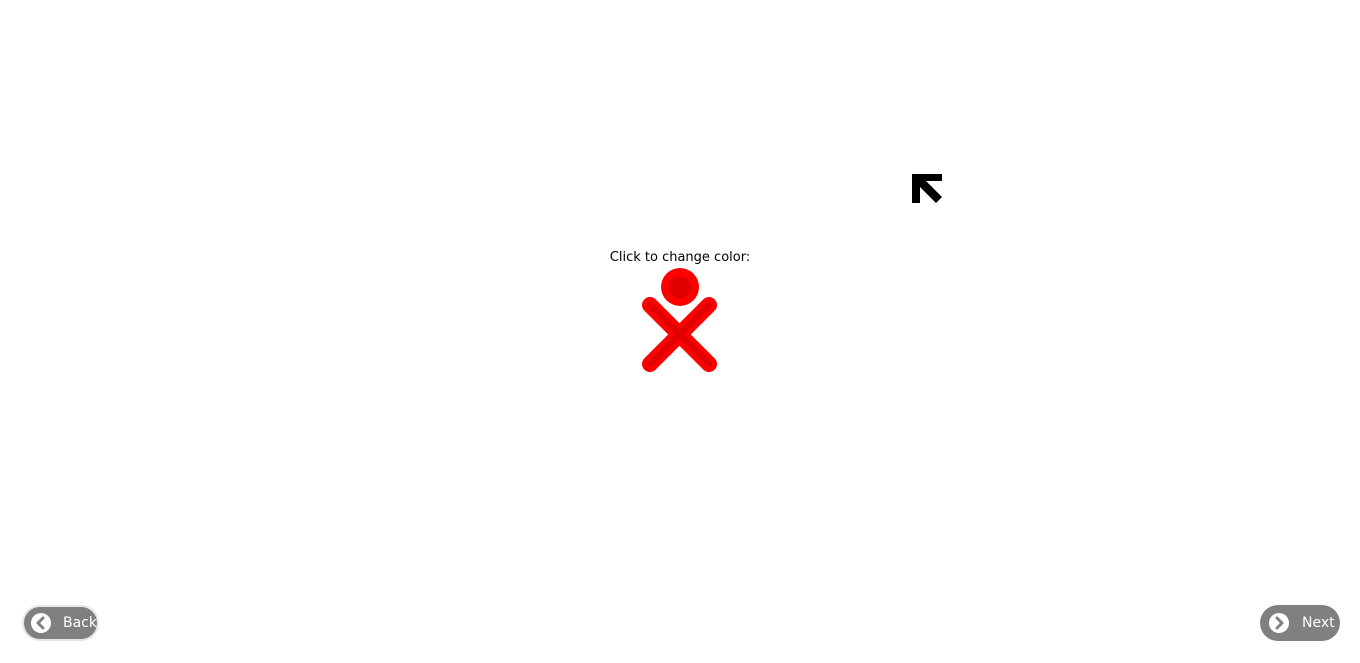  What do you see at coordinates (1279, 623) in the screenshot?
I see `chevron-right-icon` at bounding box center [1279, 623].